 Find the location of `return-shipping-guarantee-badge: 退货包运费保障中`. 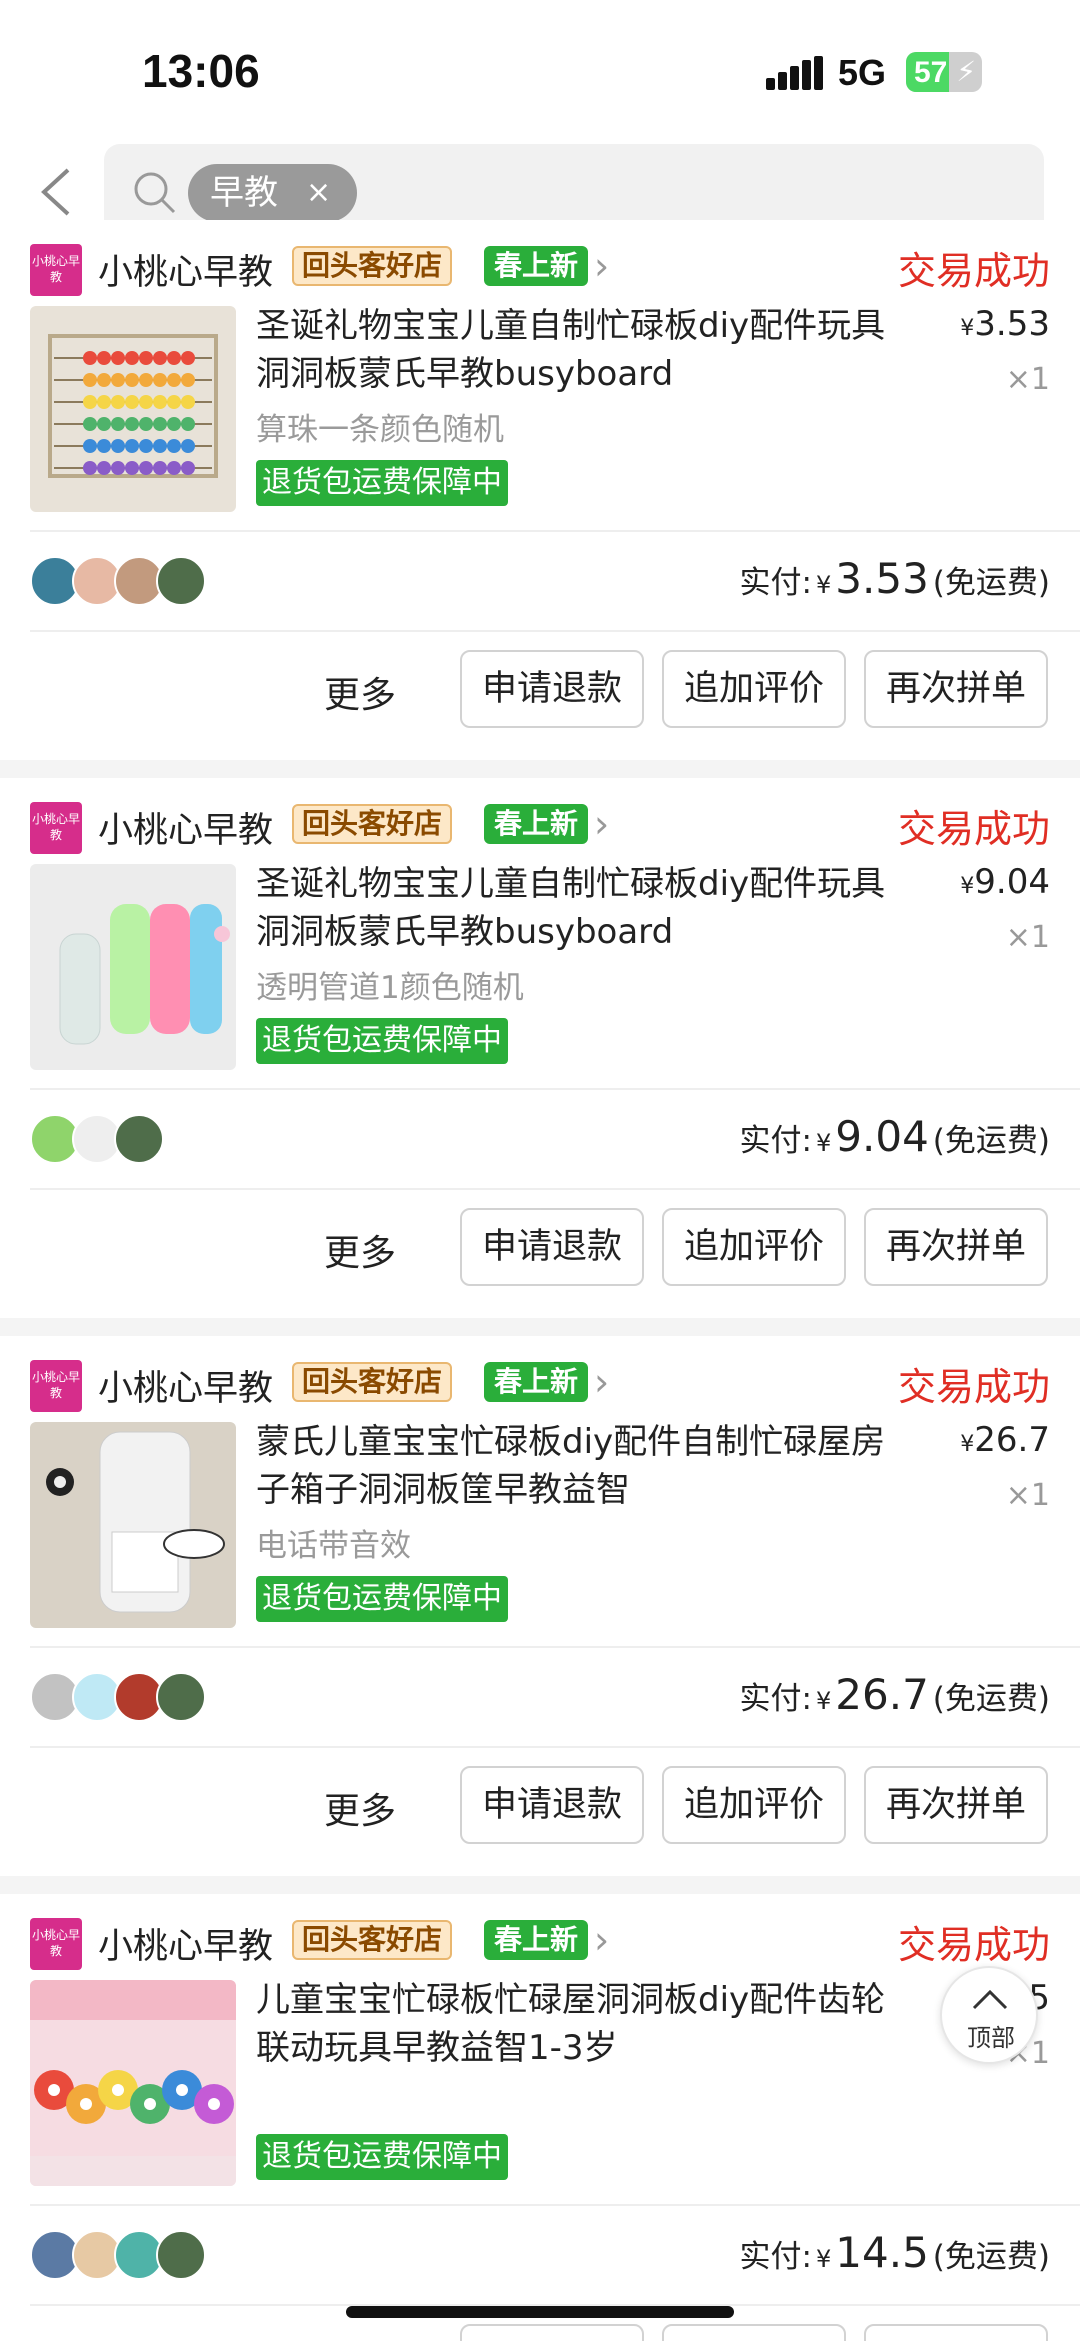

return-shipping-guarantee-badge: 退货包运费保障中 is located at coordinates (382, 1041).